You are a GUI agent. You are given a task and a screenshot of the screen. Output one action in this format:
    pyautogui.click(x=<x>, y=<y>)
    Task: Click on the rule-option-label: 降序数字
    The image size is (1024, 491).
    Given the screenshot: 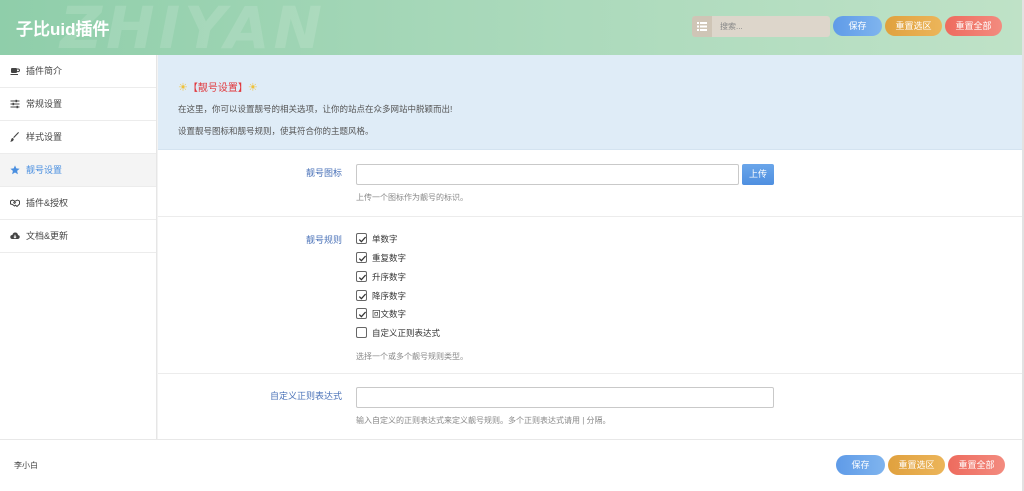 What is the action you would take?
    pyautogui.click(x=389, y=296)
    